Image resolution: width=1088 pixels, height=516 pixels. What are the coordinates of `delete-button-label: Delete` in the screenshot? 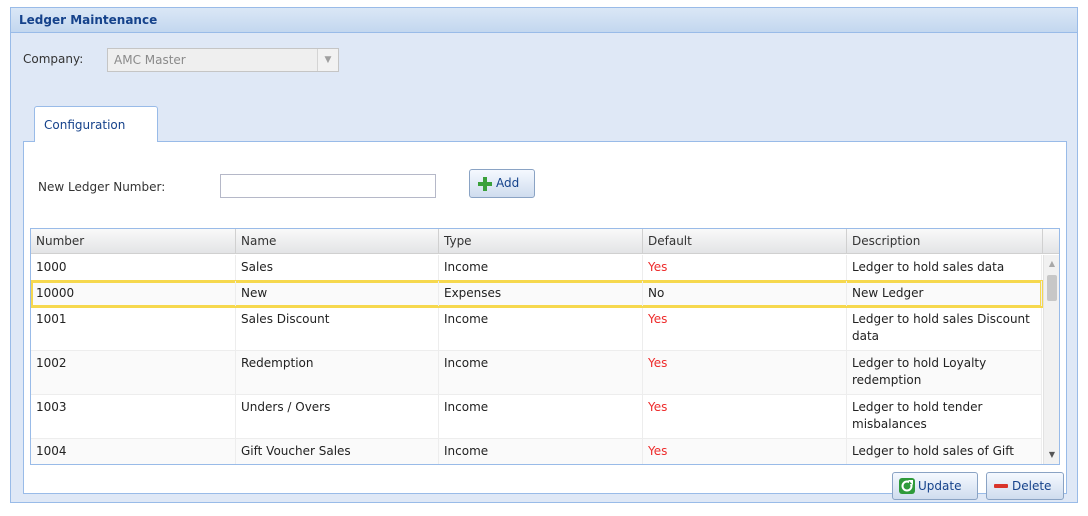 It's located at (1032, 486).